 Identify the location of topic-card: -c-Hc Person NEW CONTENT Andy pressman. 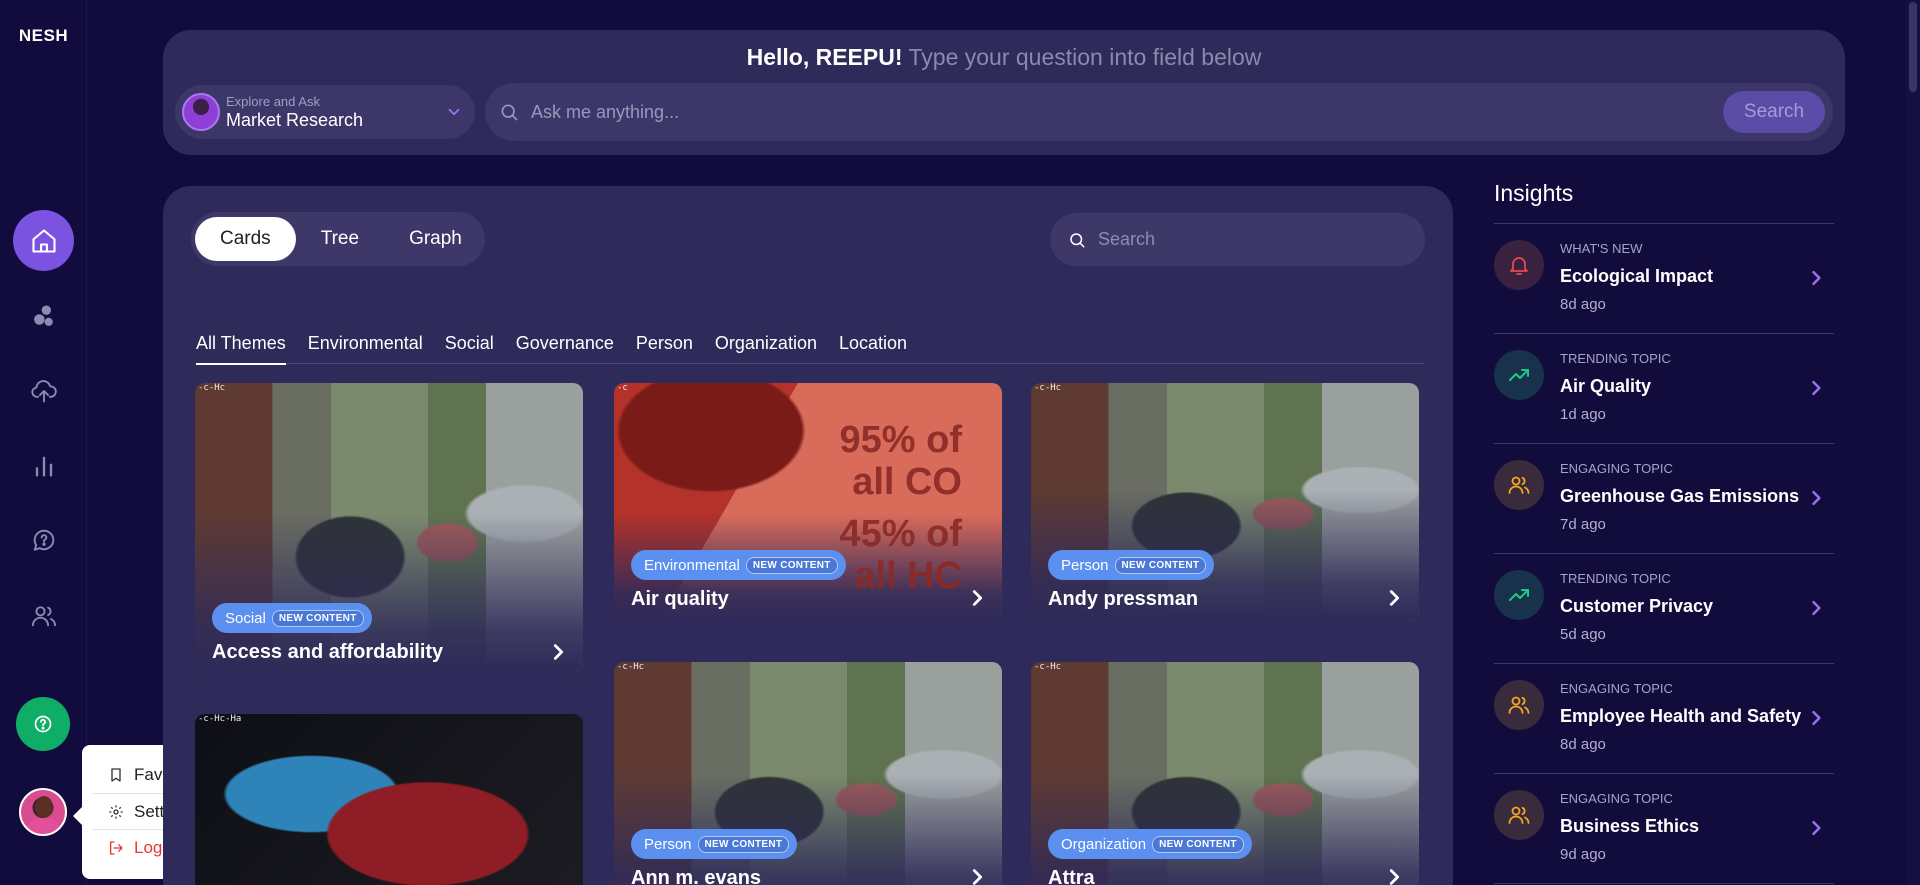
(1225, 502).